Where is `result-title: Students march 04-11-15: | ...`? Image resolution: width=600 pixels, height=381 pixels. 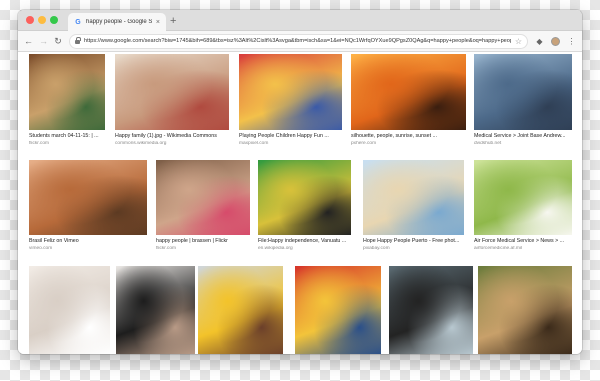
result-title: Students march 04-11-15: | ... is located at coordinates (67, 136).